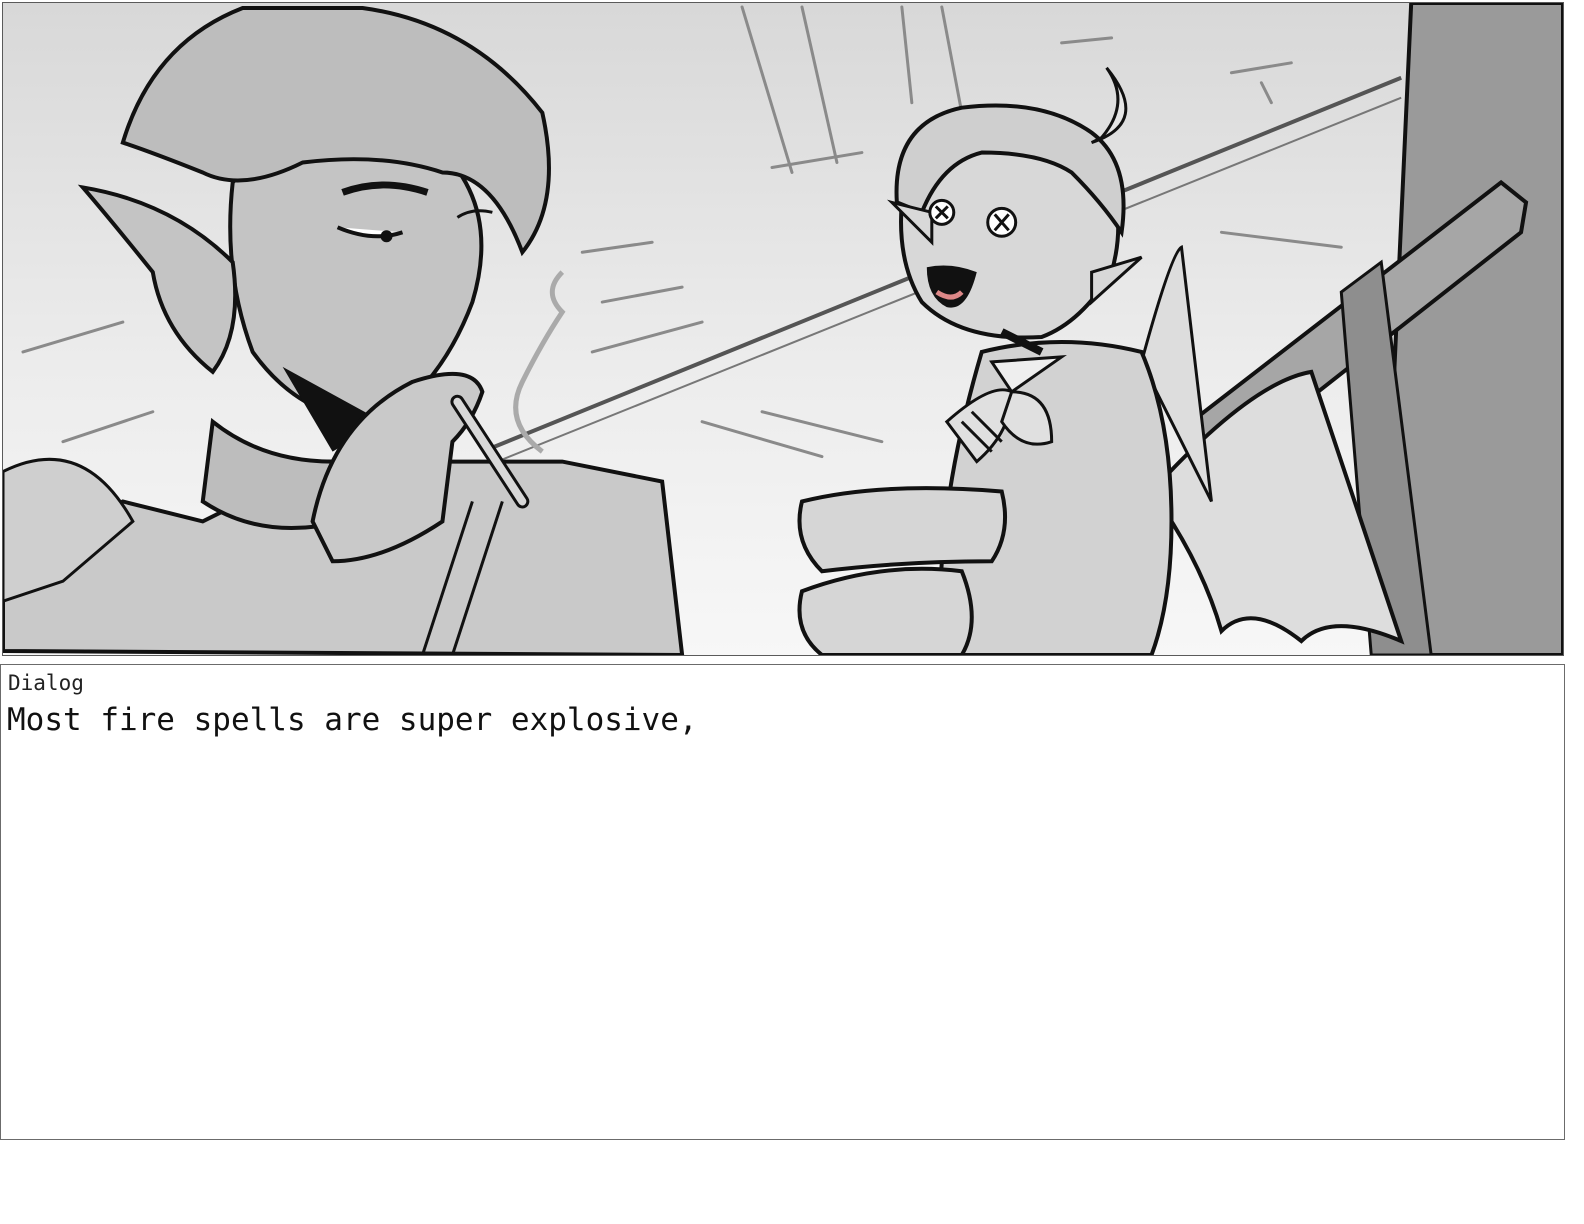 Image resolution: width=1584 pixels, height=1224 pixels. Describe the element at coordinates (352, 720) in the screenshot. I see `dialog-text: Most fire spells are super explosive,` at that location.